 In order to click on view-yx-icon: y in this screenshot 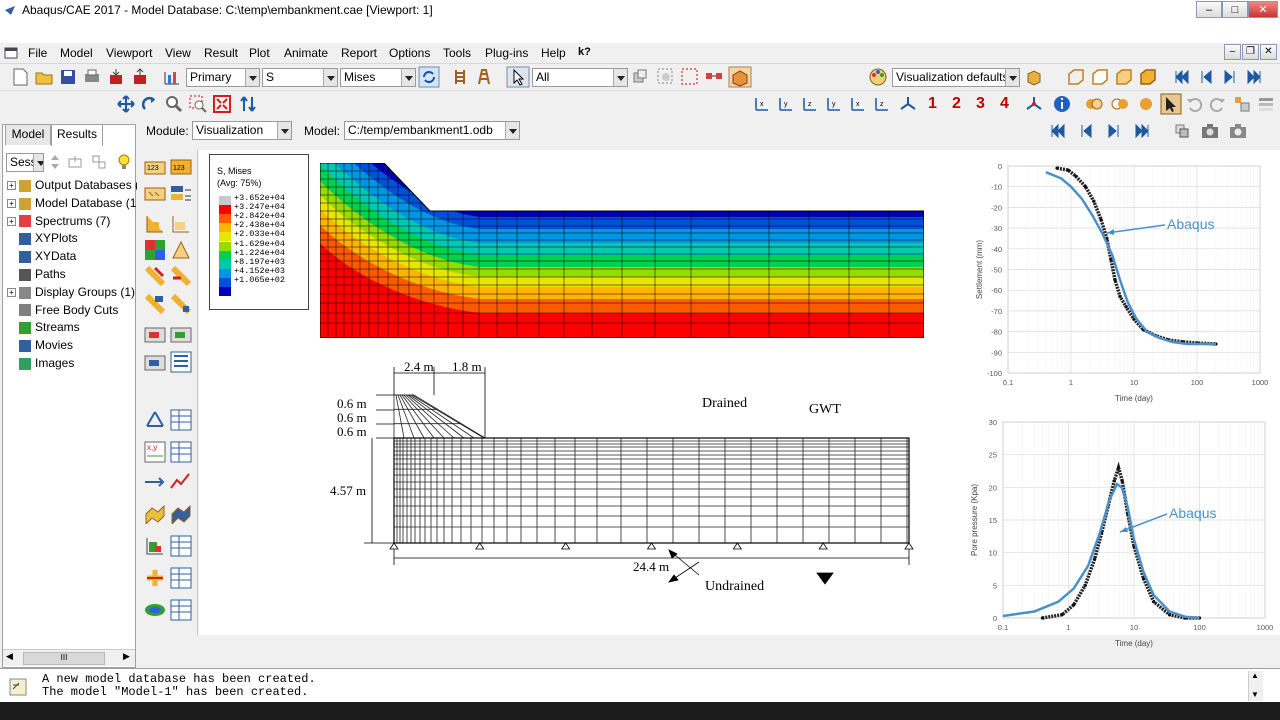, I will do `click(786, 104)`.